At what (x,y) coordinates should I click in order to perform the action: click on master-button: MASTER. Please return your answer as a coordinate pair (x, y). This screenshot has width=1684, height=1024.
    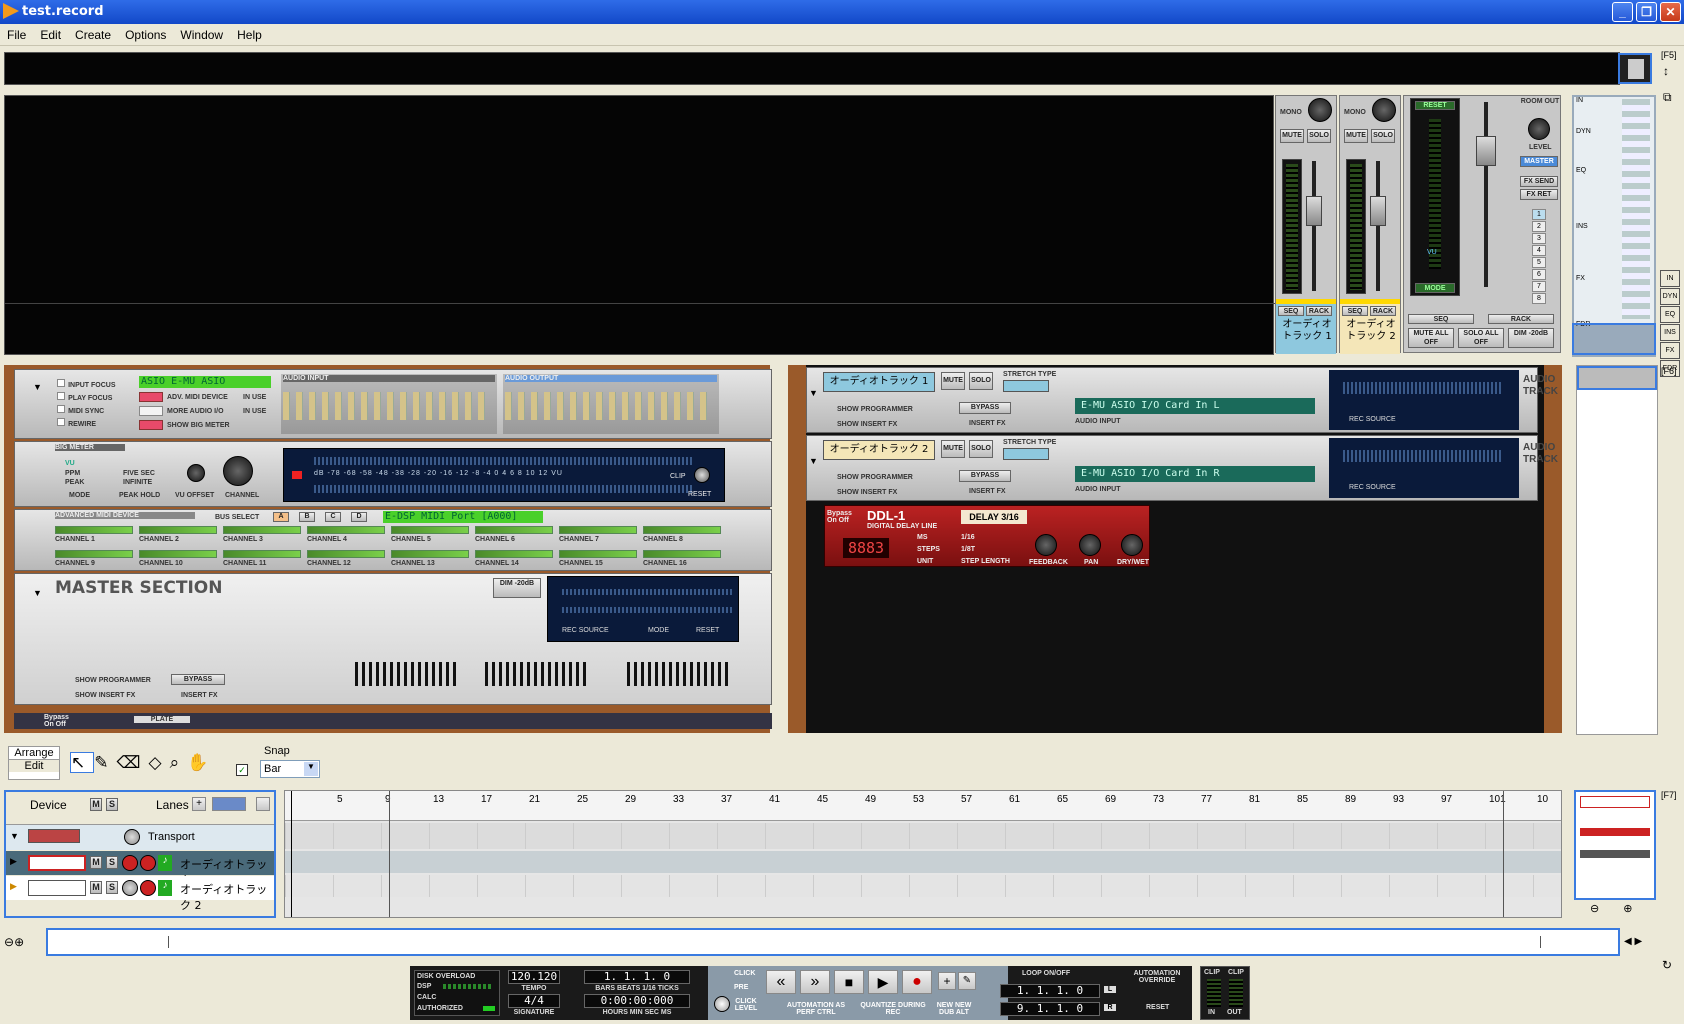
    Looking at the image, I should click on (1539, 161).